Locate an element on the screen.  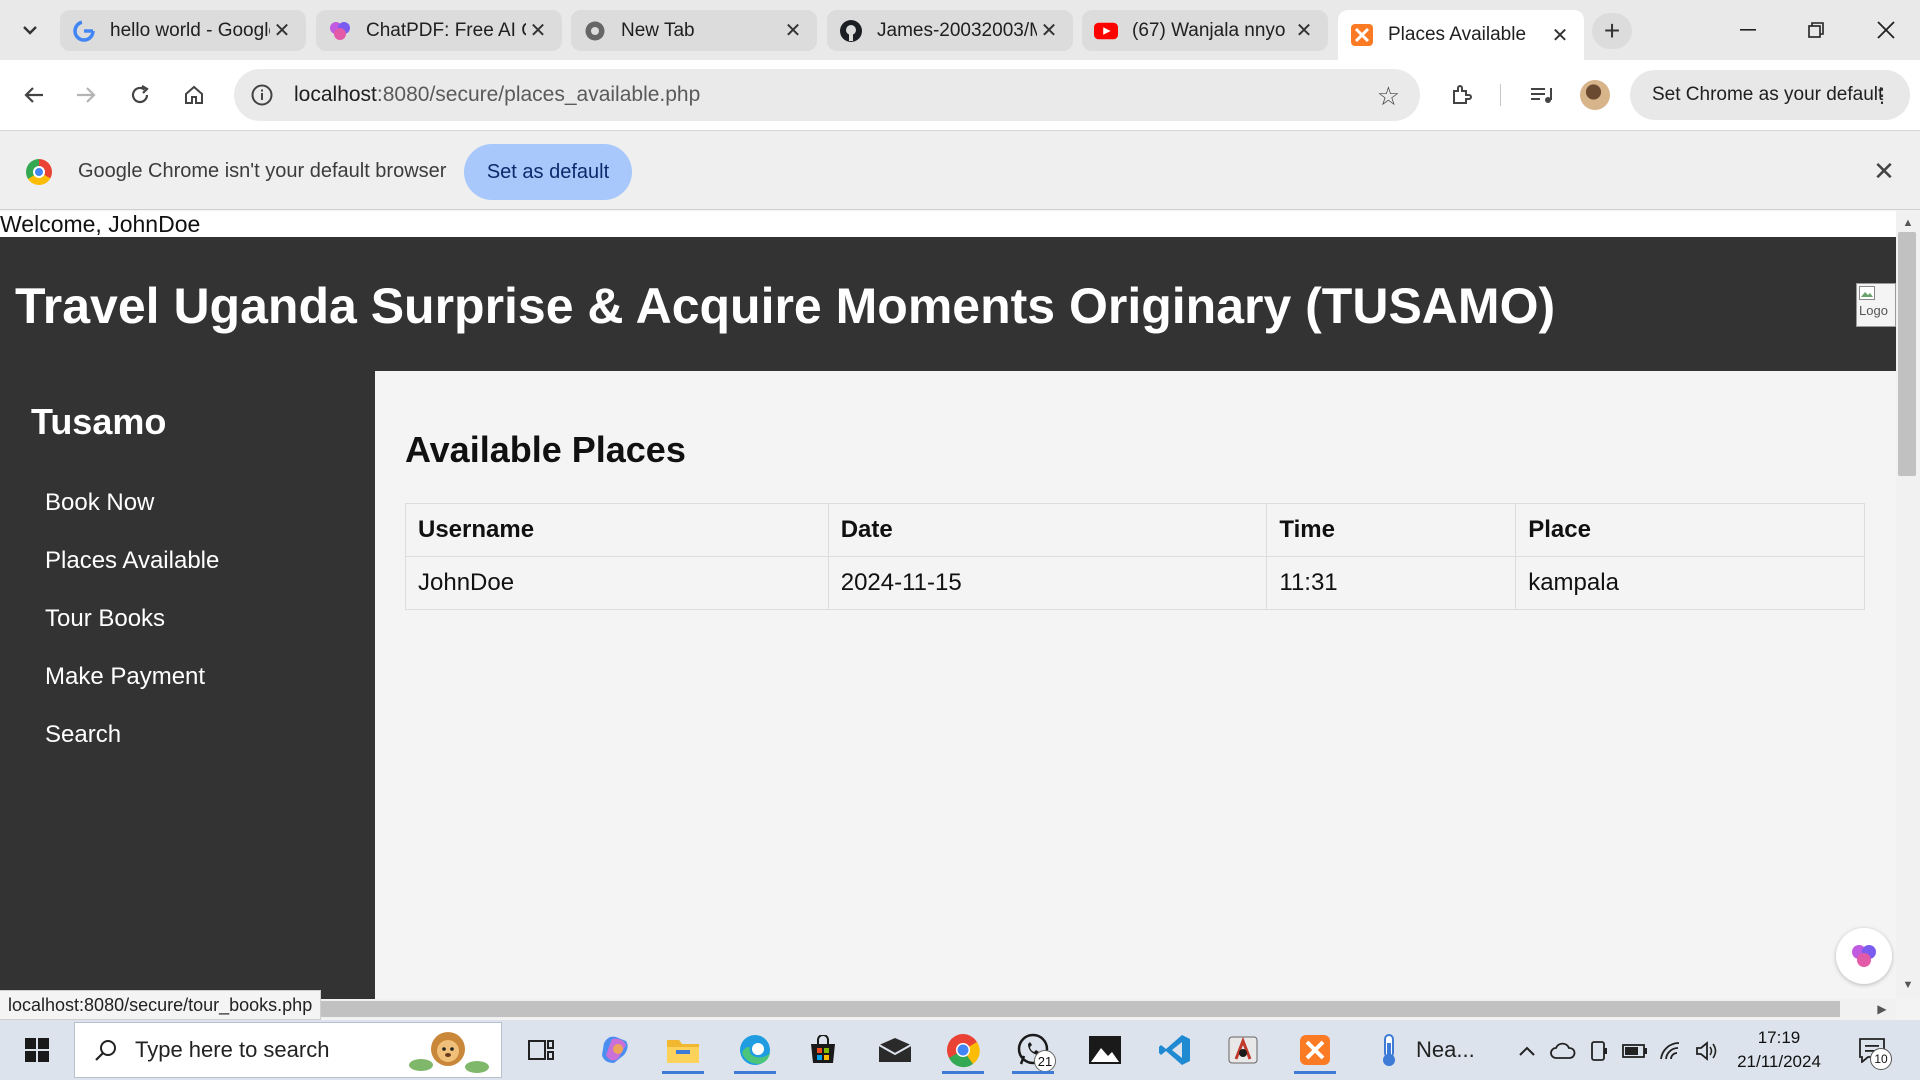
battery-icon is located at coordinates (1635, 1051).